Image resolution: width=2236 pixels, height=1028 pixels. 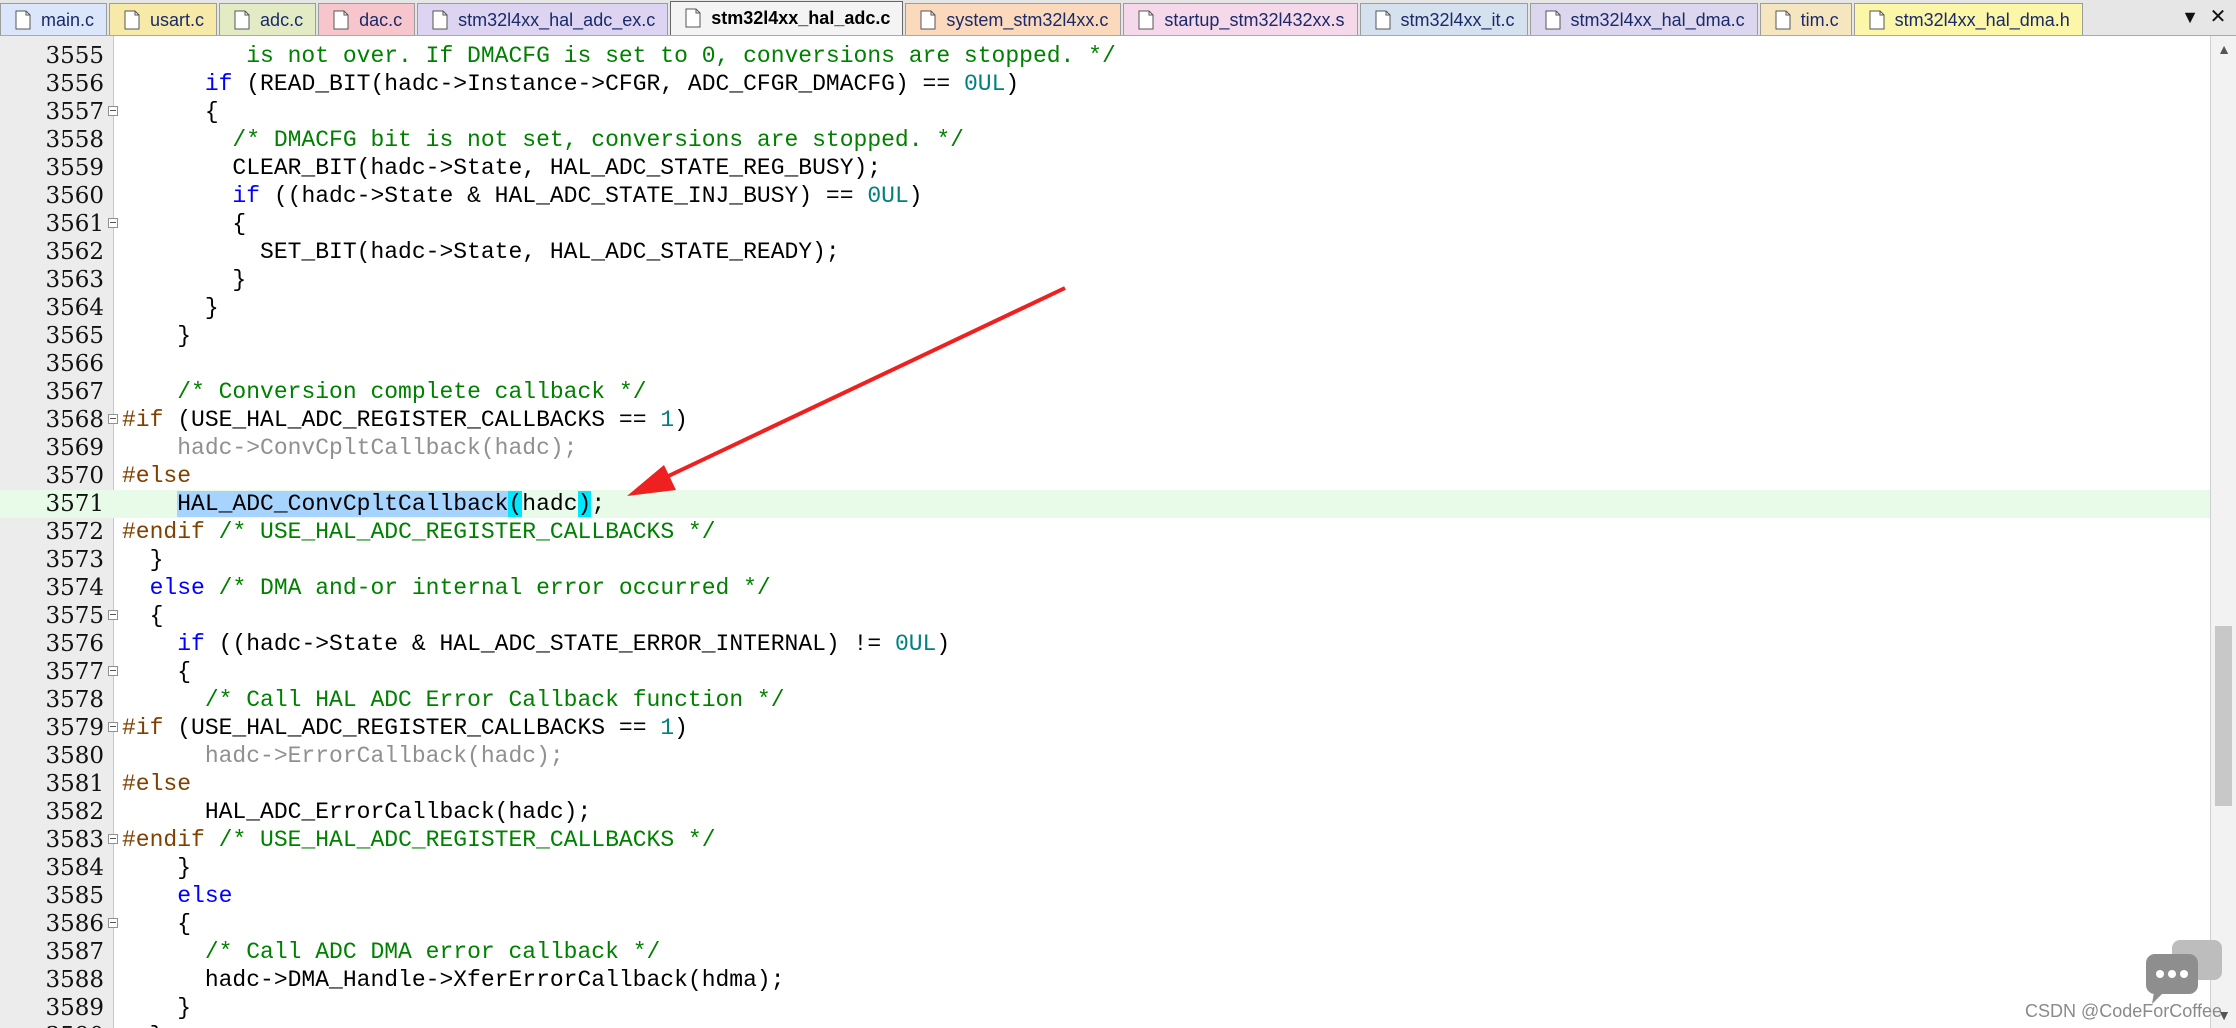 What do you see at coordinates (268, 19) in the screenshot?
I see `tab-adc-c: adc.c` at bounding box center [268, 19].